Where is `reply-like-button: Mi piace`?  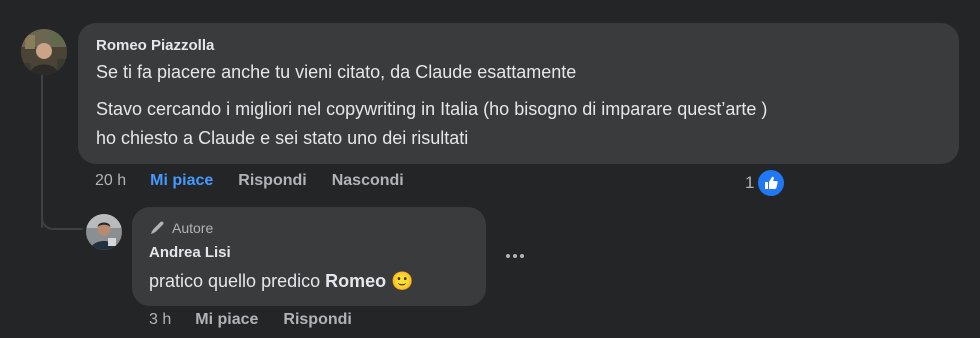 reply-like-button: Mi piace is located at coordinates (226, 320).